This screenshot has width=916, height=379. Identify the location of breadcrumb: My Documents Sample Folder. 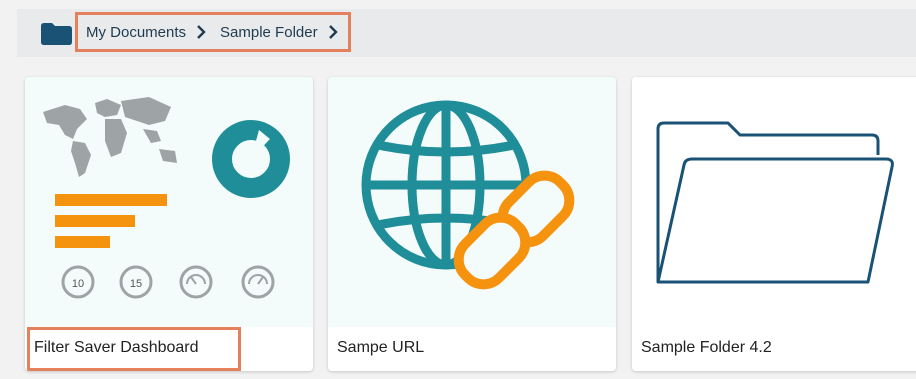
(213, 32).